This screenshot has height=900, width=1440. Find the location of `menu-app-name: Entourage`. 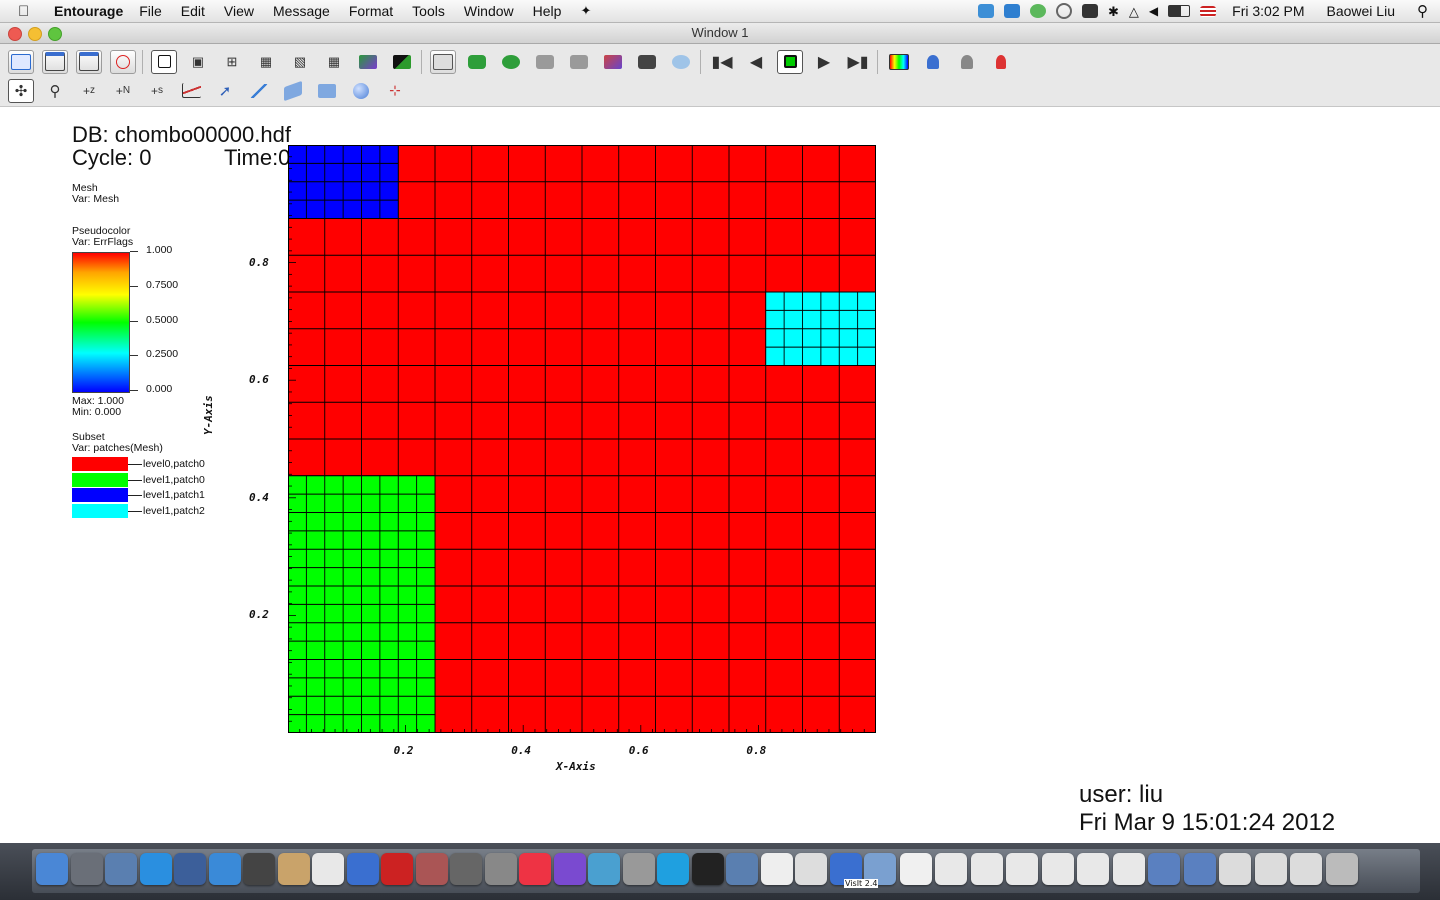

menu-app-name: Entourage is located at coordinates (88, 11).